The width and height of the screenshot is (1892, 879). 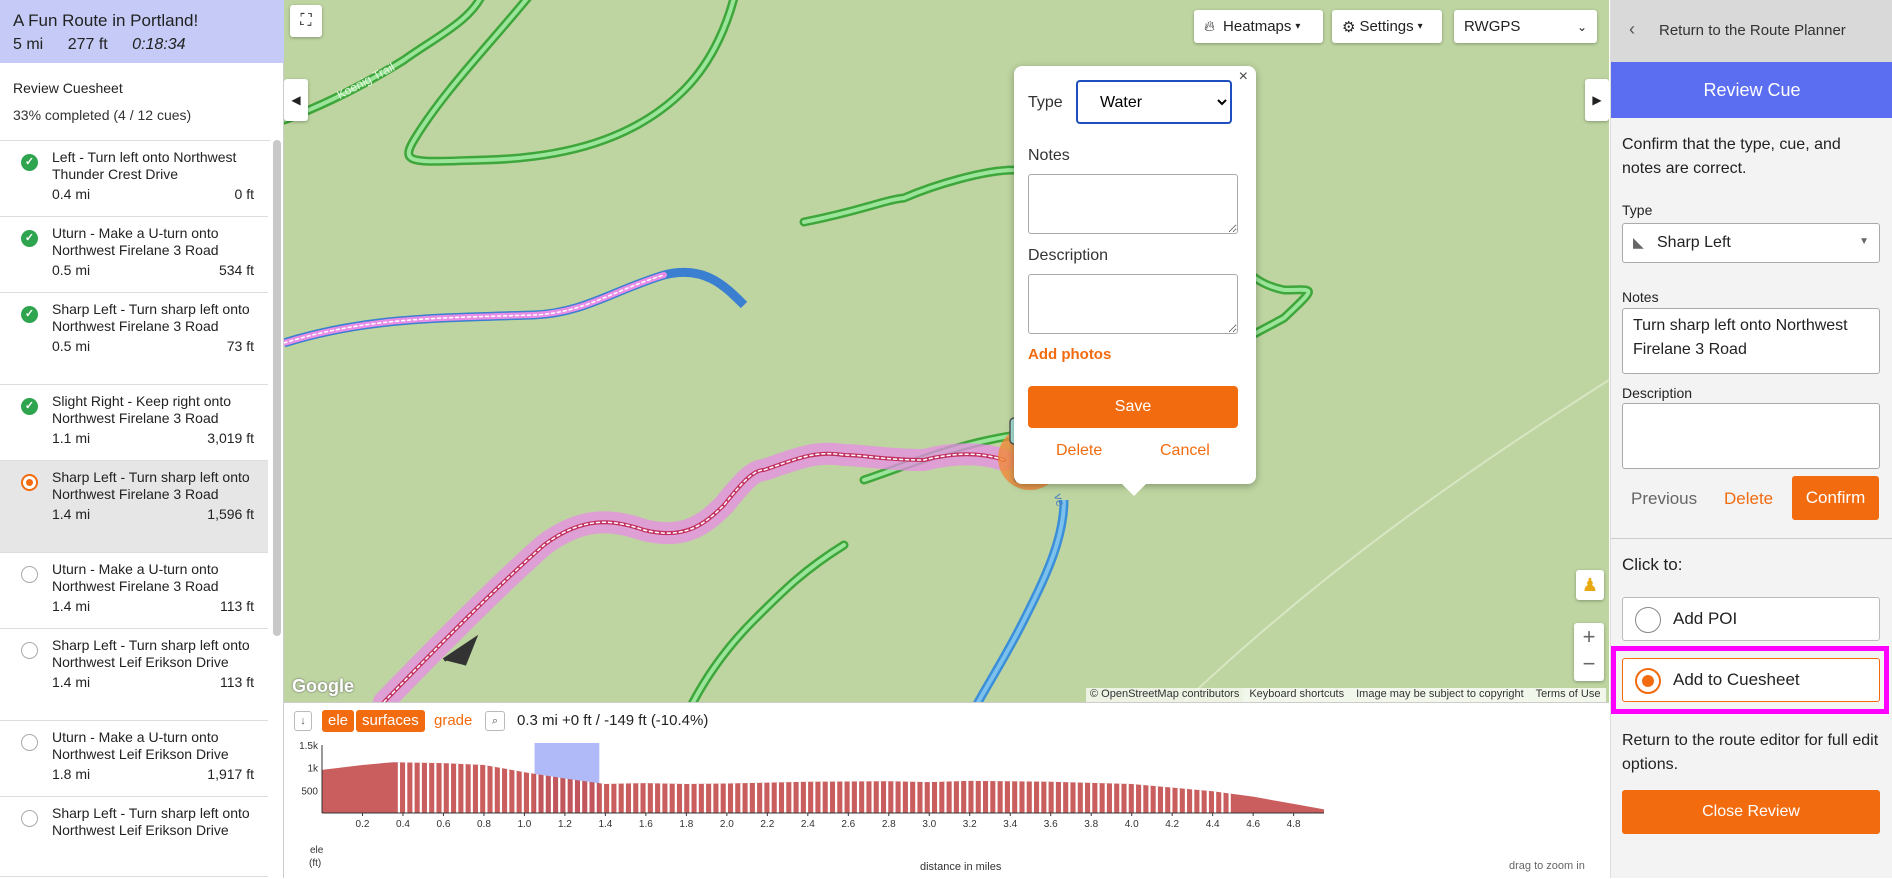 I want to click on previous-button: Previous, so click(x=1664, y=499).